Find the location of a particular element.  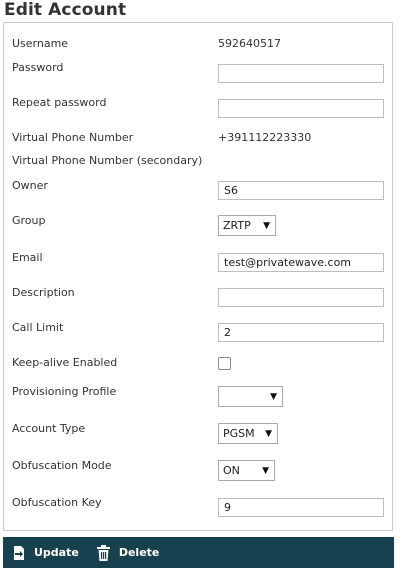

update-button: Update is located at coordinates (45, 552).